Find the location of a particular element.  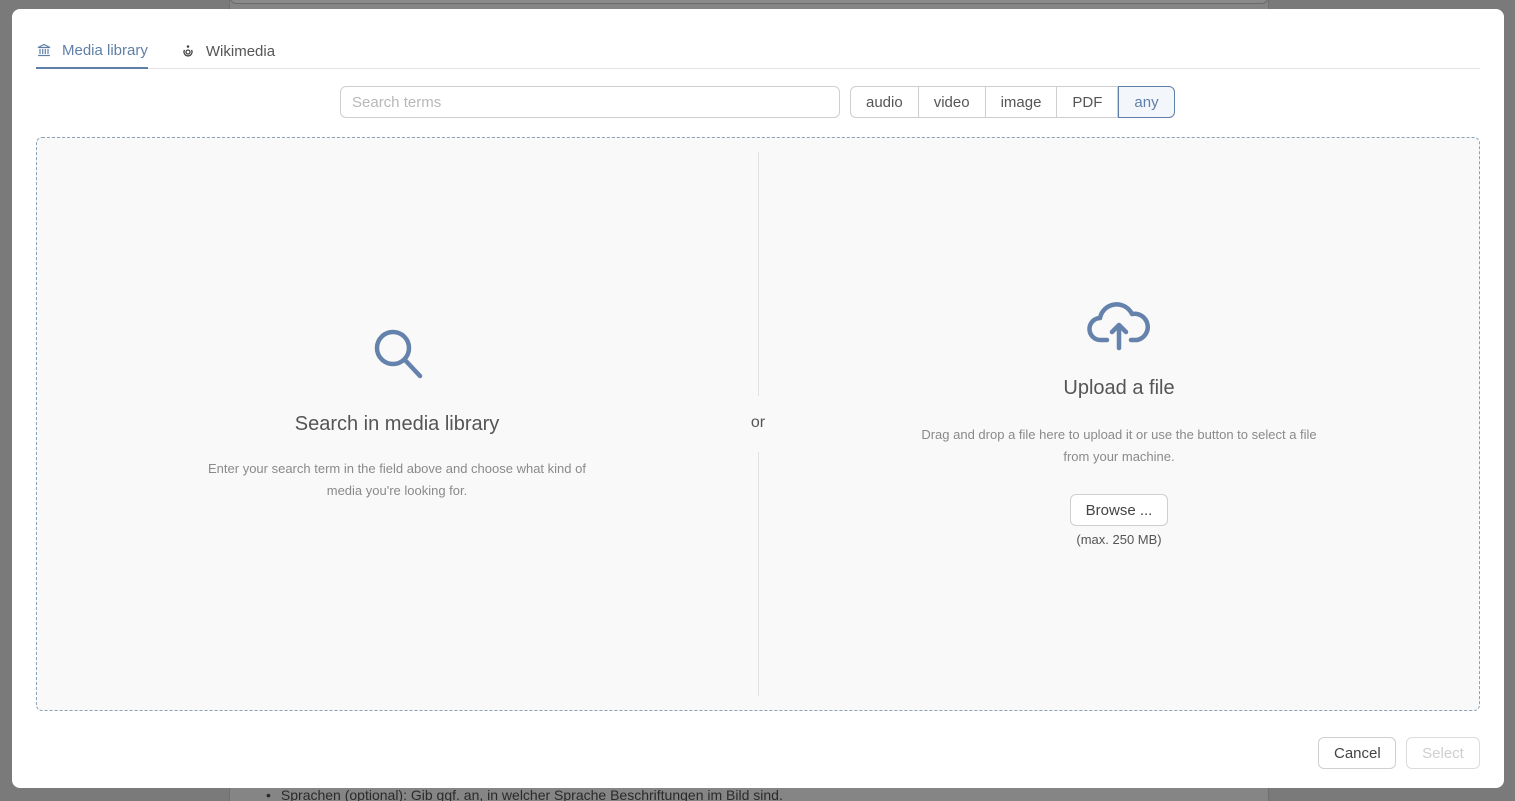

search-row: audio video image PDF any is located at coordinates (757, 102).